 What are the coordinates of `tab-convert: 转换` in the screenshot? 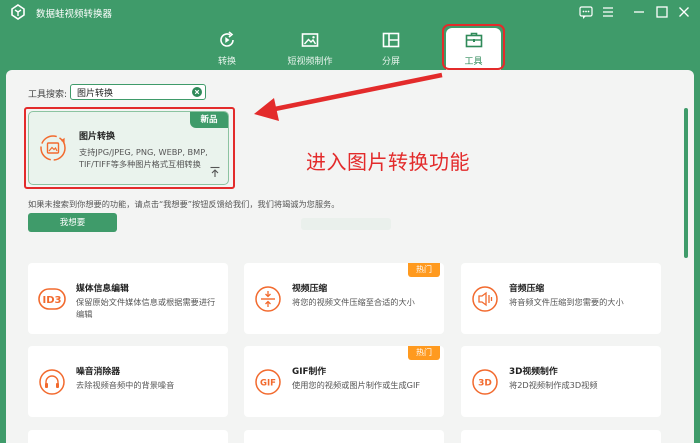 It's located at (227, 49).